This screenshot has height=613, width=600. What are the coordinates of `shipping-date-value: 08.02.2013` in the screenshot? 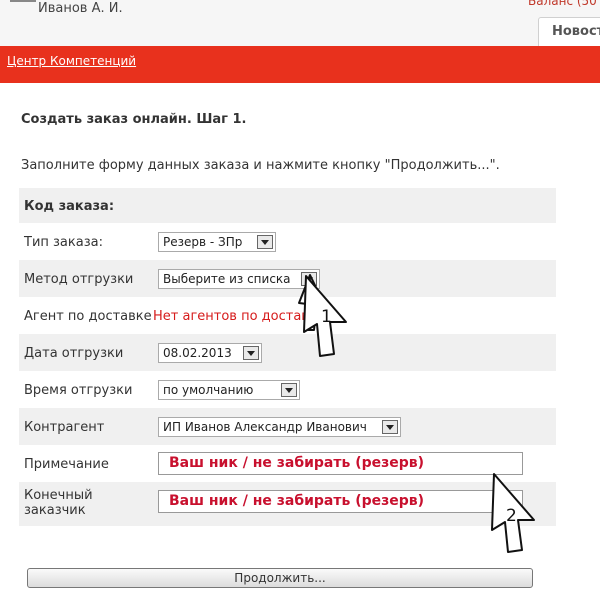 It's located at (197, 353).